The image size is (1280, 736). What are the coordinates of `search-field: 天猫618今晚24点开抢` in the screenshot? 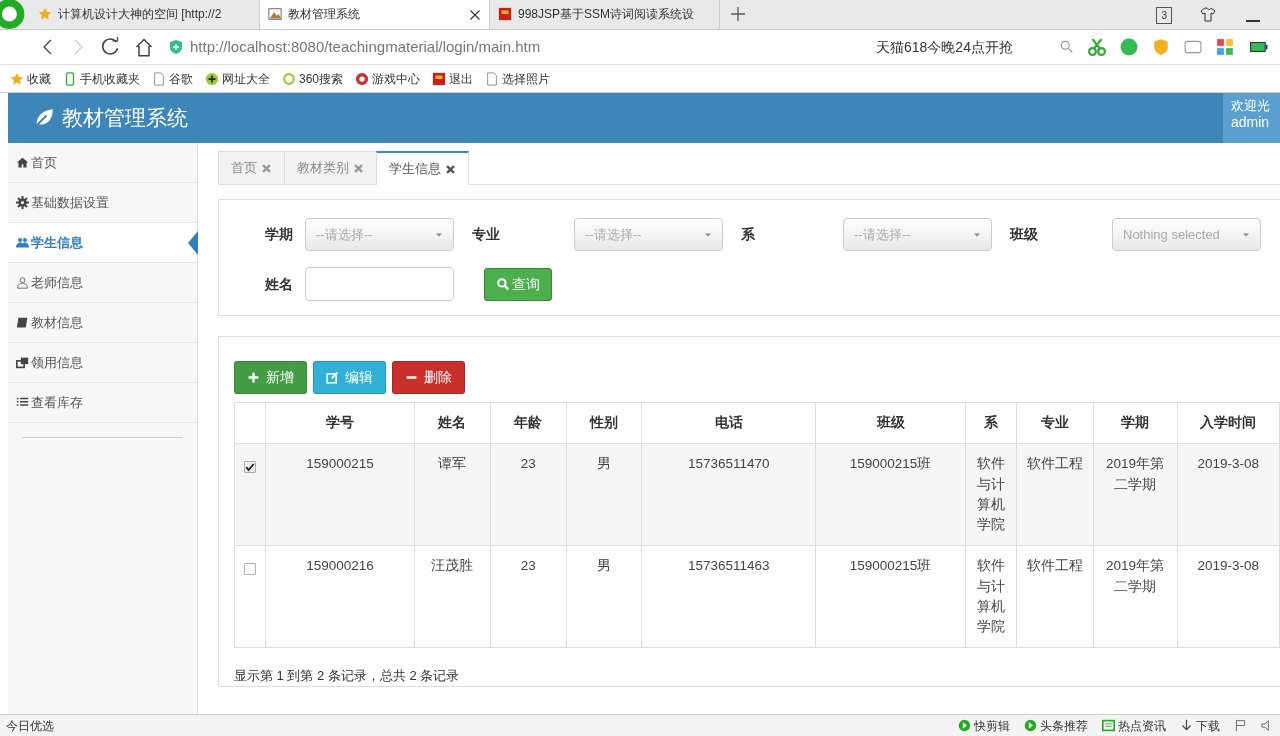 It's located at (961, 47).